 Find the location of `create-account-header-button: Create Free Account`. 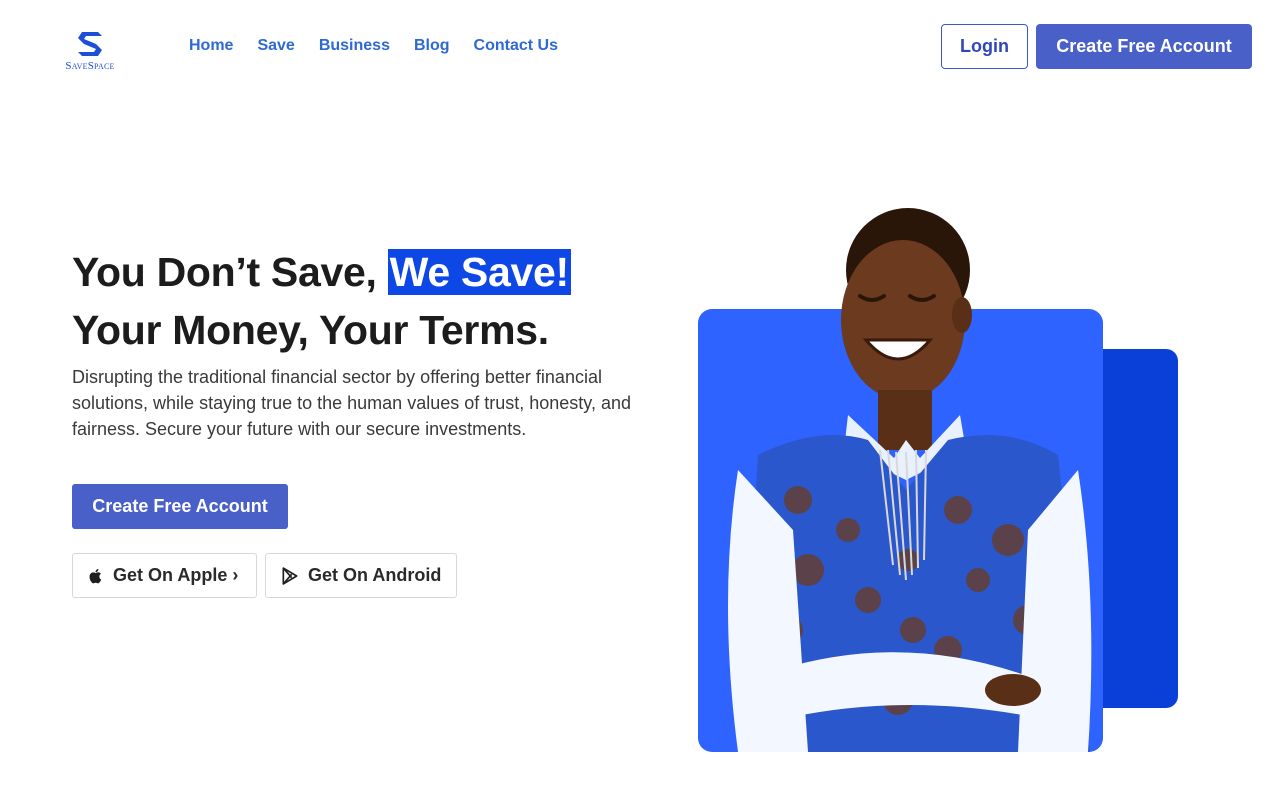

create-account-header-button: Create Free Account is located at coordinates (1144, 46).